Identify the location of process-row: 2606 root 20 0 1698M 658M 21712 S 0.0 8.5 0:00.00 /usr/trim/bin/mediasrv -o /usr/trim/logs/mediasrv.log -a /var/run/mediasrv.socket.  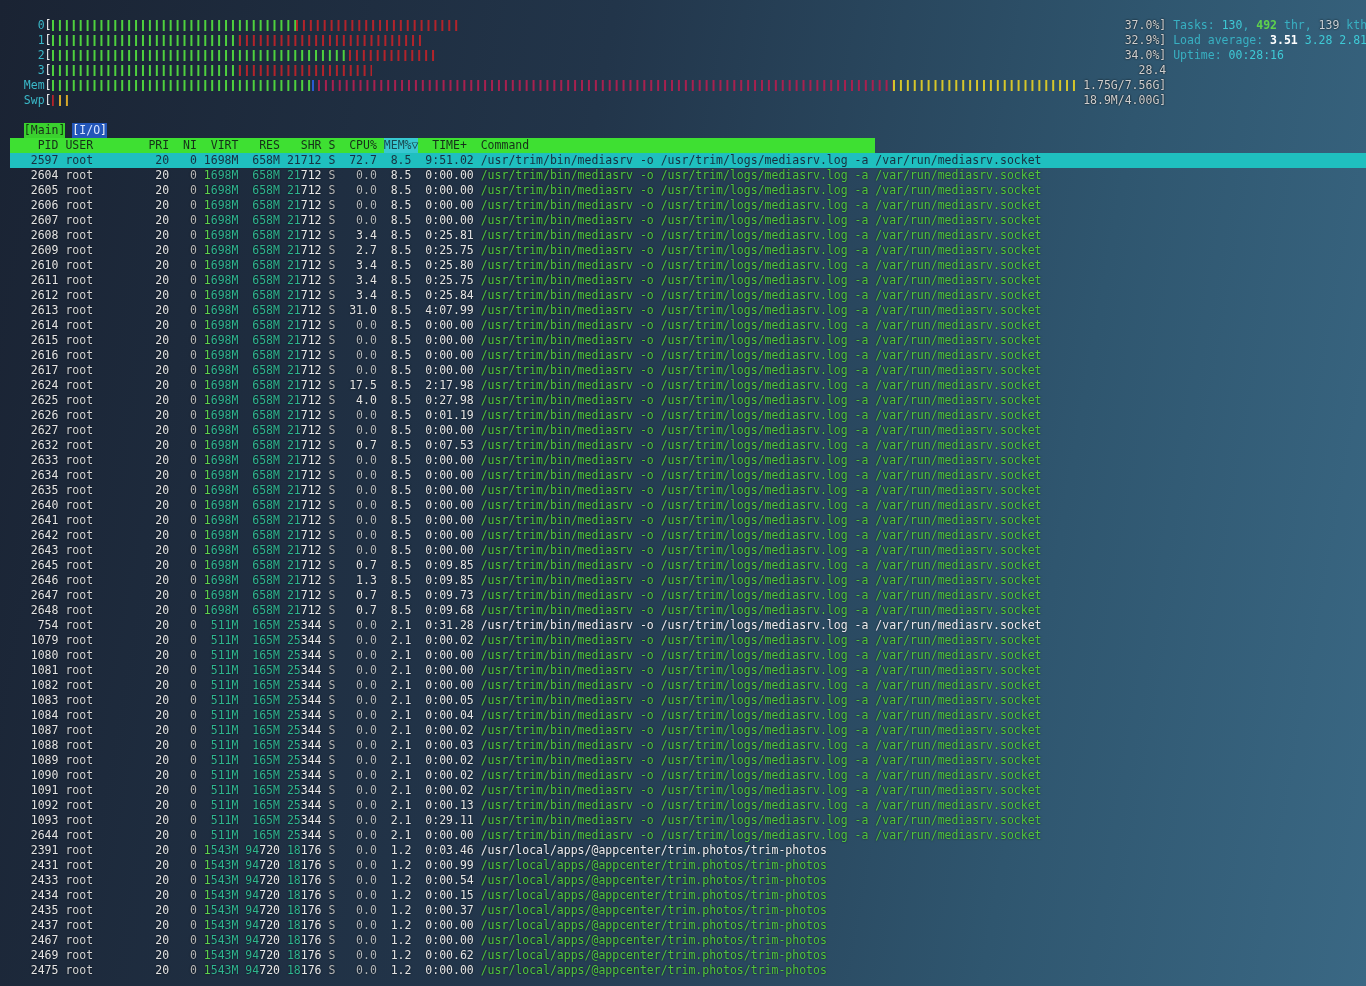
(688, 205).